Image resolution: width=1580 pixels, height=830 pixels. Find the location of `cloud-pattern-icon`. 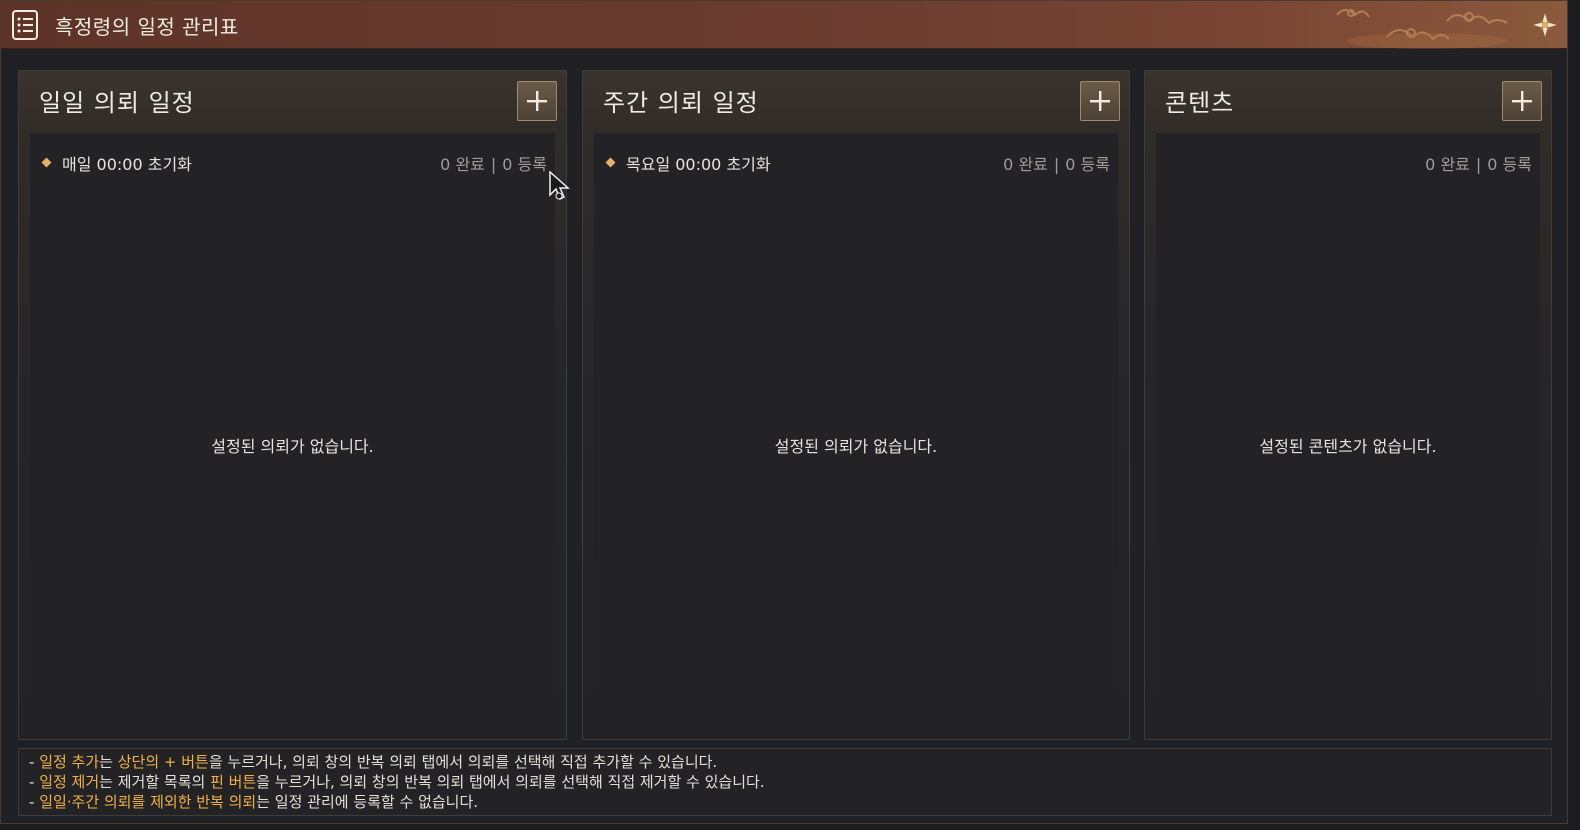

cloud-pattern-icon is located at coordinates (1422, 29).